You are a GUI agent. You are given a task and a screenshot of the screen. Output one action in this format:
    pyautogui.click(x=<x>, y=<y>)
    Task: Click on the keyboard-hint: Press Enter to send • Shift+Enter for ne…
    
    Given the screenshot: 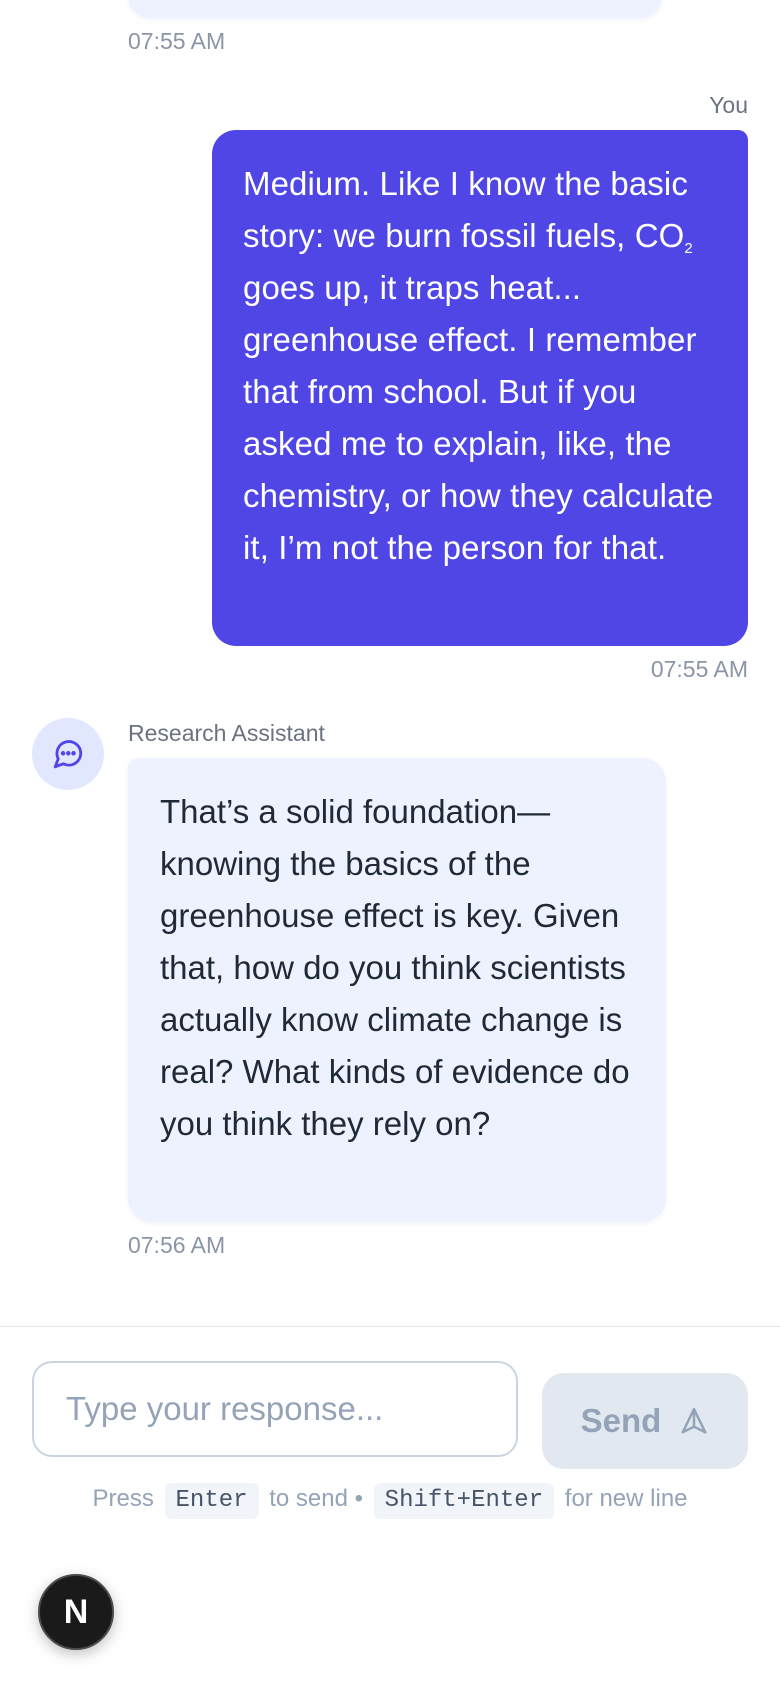 What is the action you would take?
    pyautogui.click(x=390, y=1500)
    